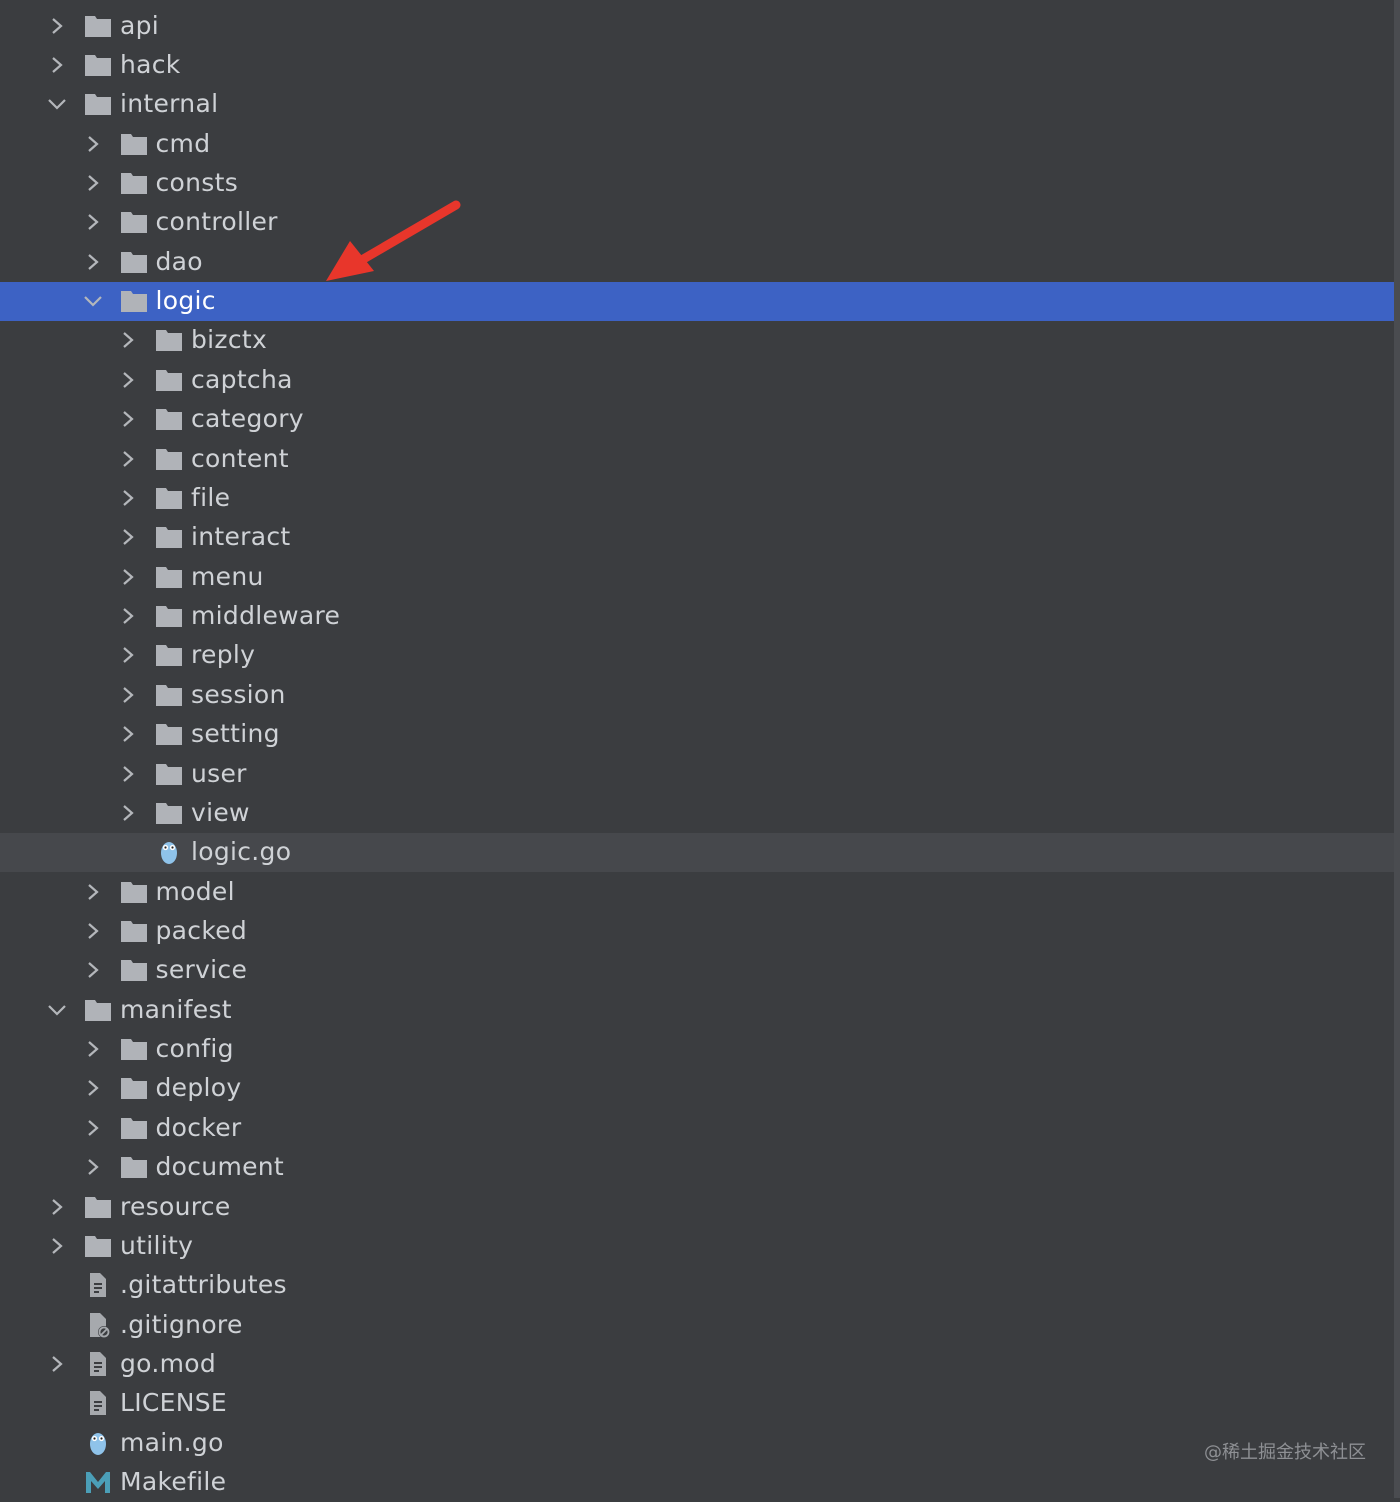  I want to click on tree-item-label: document, so click(220, 1167).